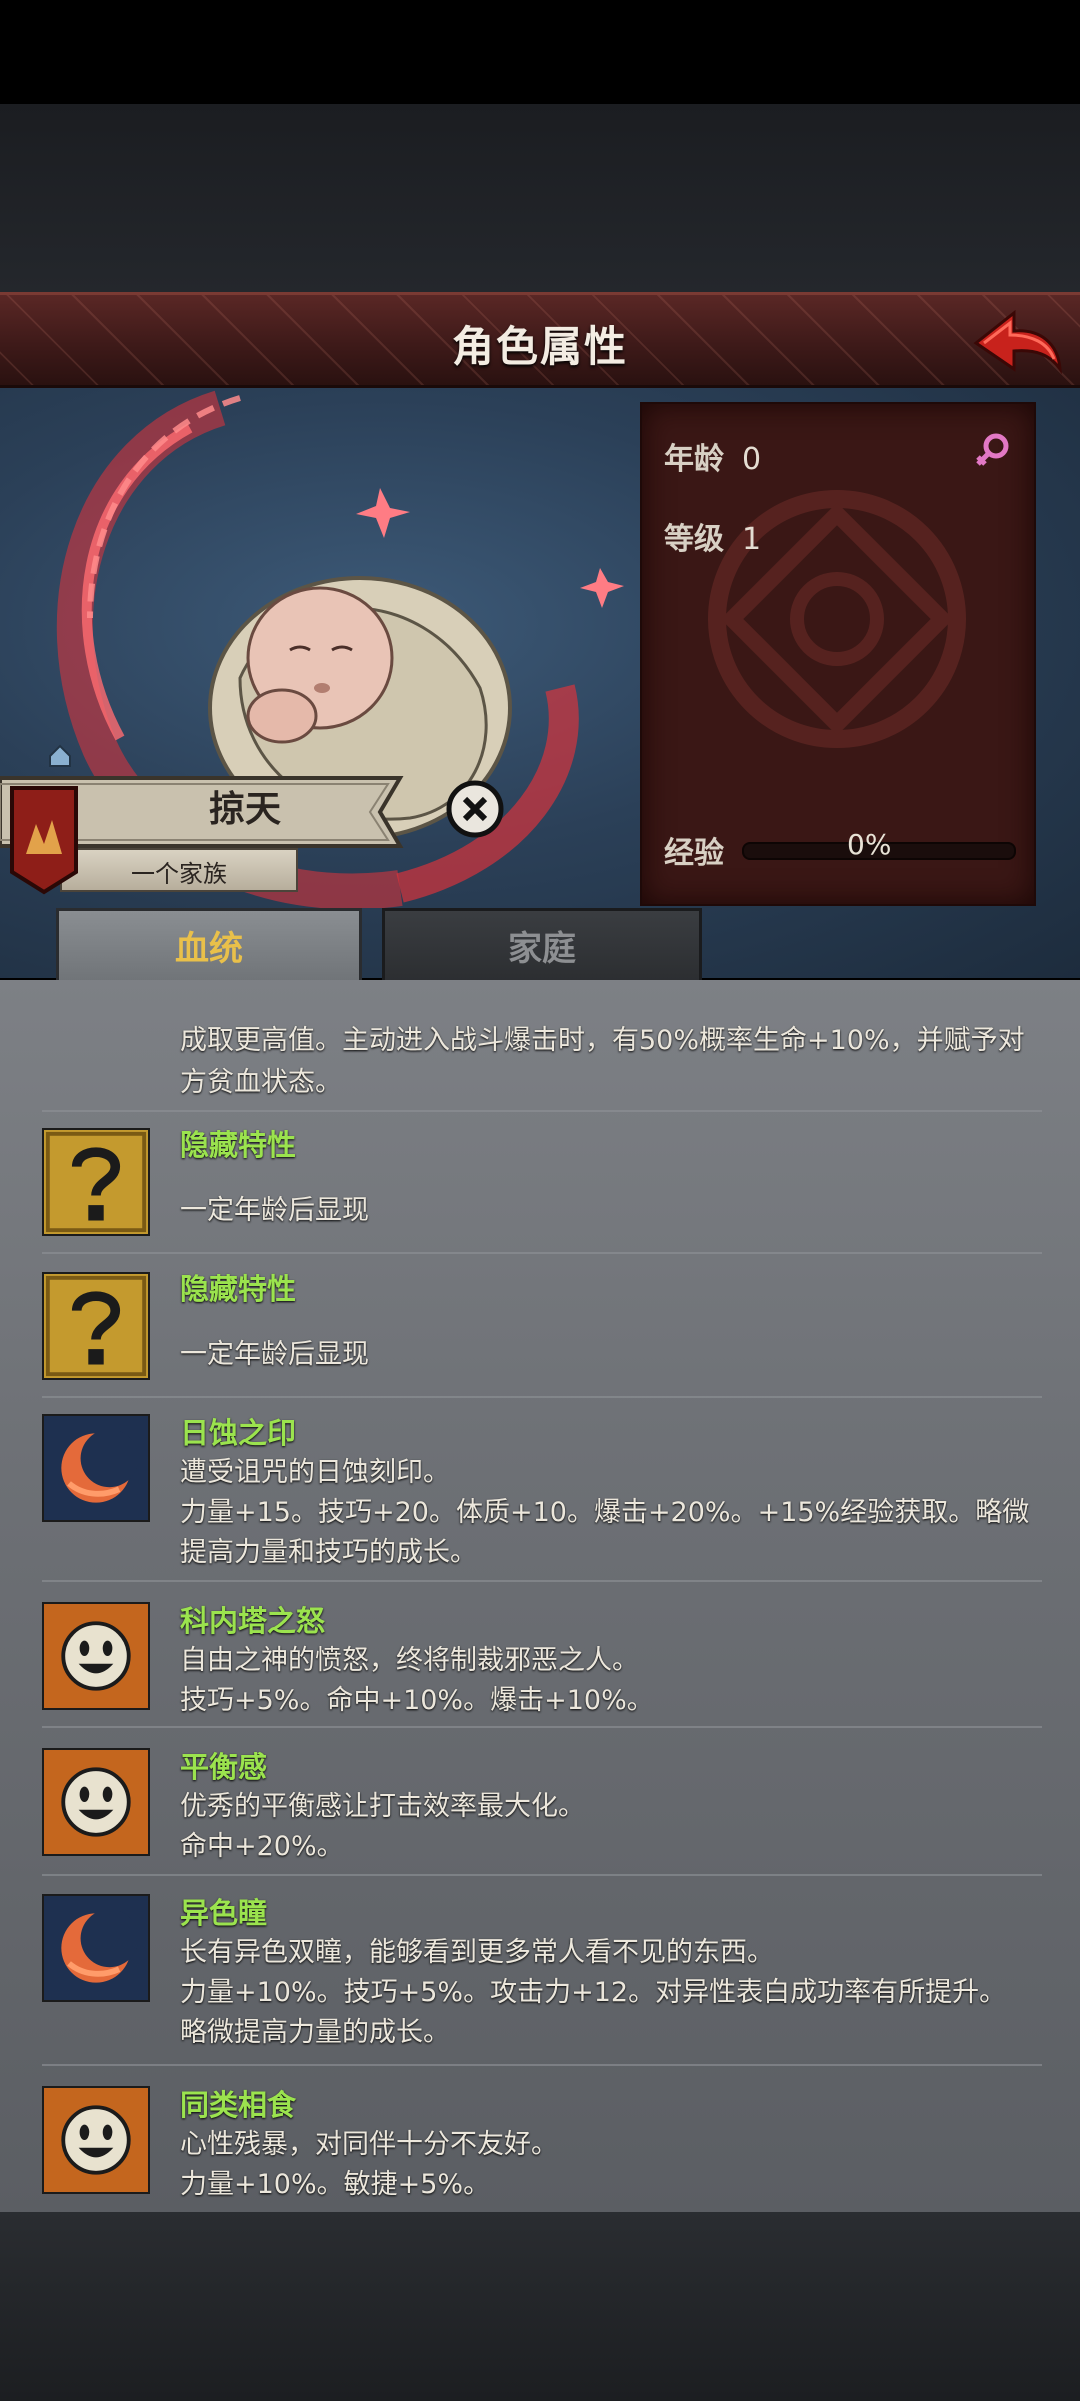 The height and width of the screenshot is (2401, 1080). I want to click on trait-desc-line: 成取更高值。主动进入战斗爆击时，有50%概率生命+10%，并赋予对, so click(602, 1040).